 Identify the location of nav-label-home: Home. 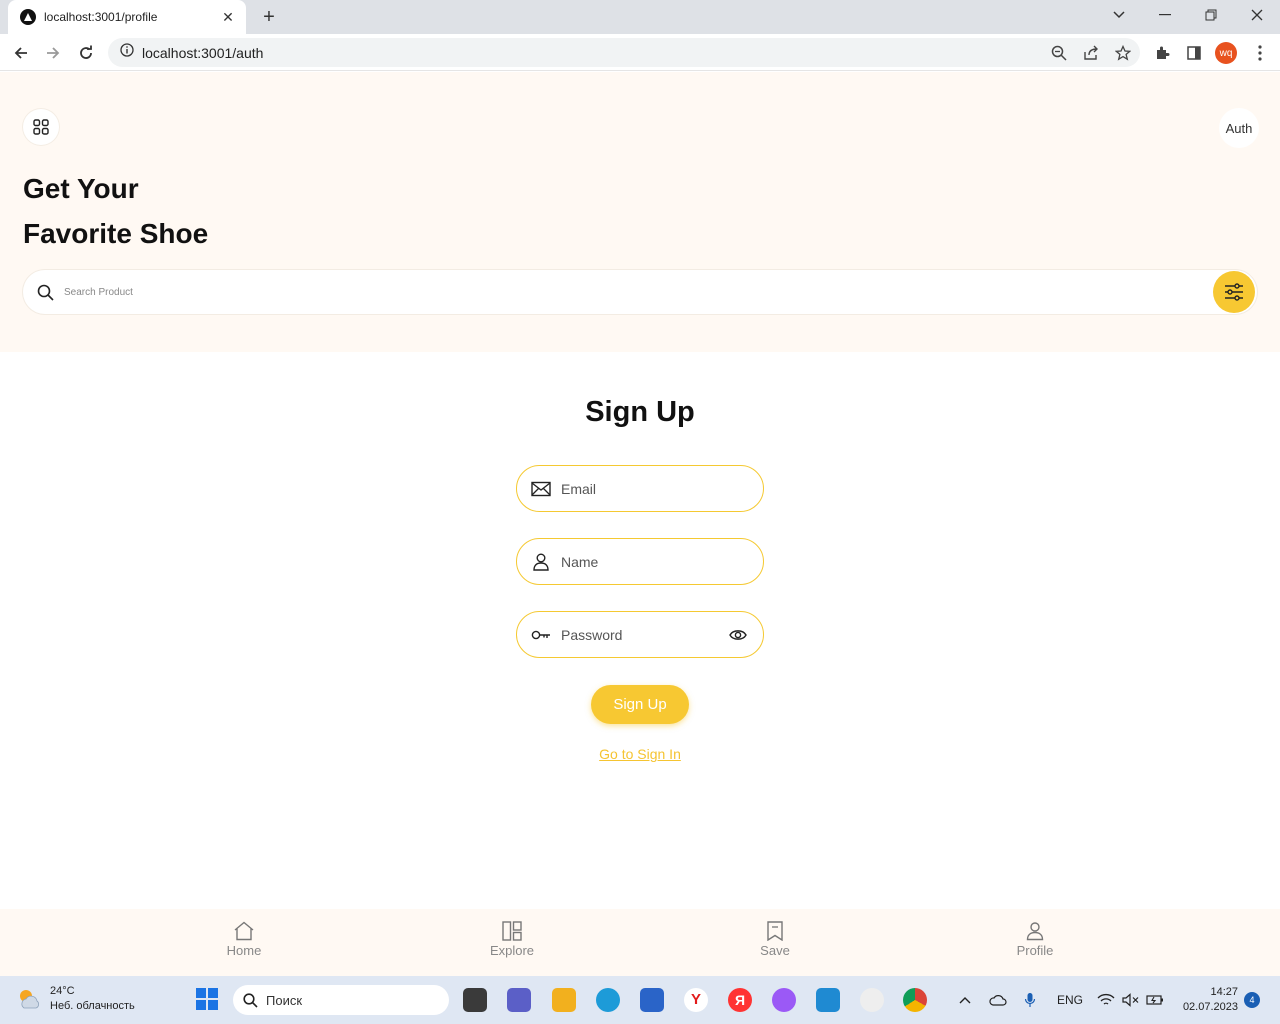
(244, 950).